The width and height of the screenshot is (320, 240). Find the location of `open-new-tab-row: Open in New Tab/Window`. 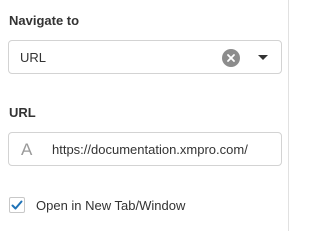

open-new-tab-row: Open in New Tab/Window is located at coordinates (97, 205).